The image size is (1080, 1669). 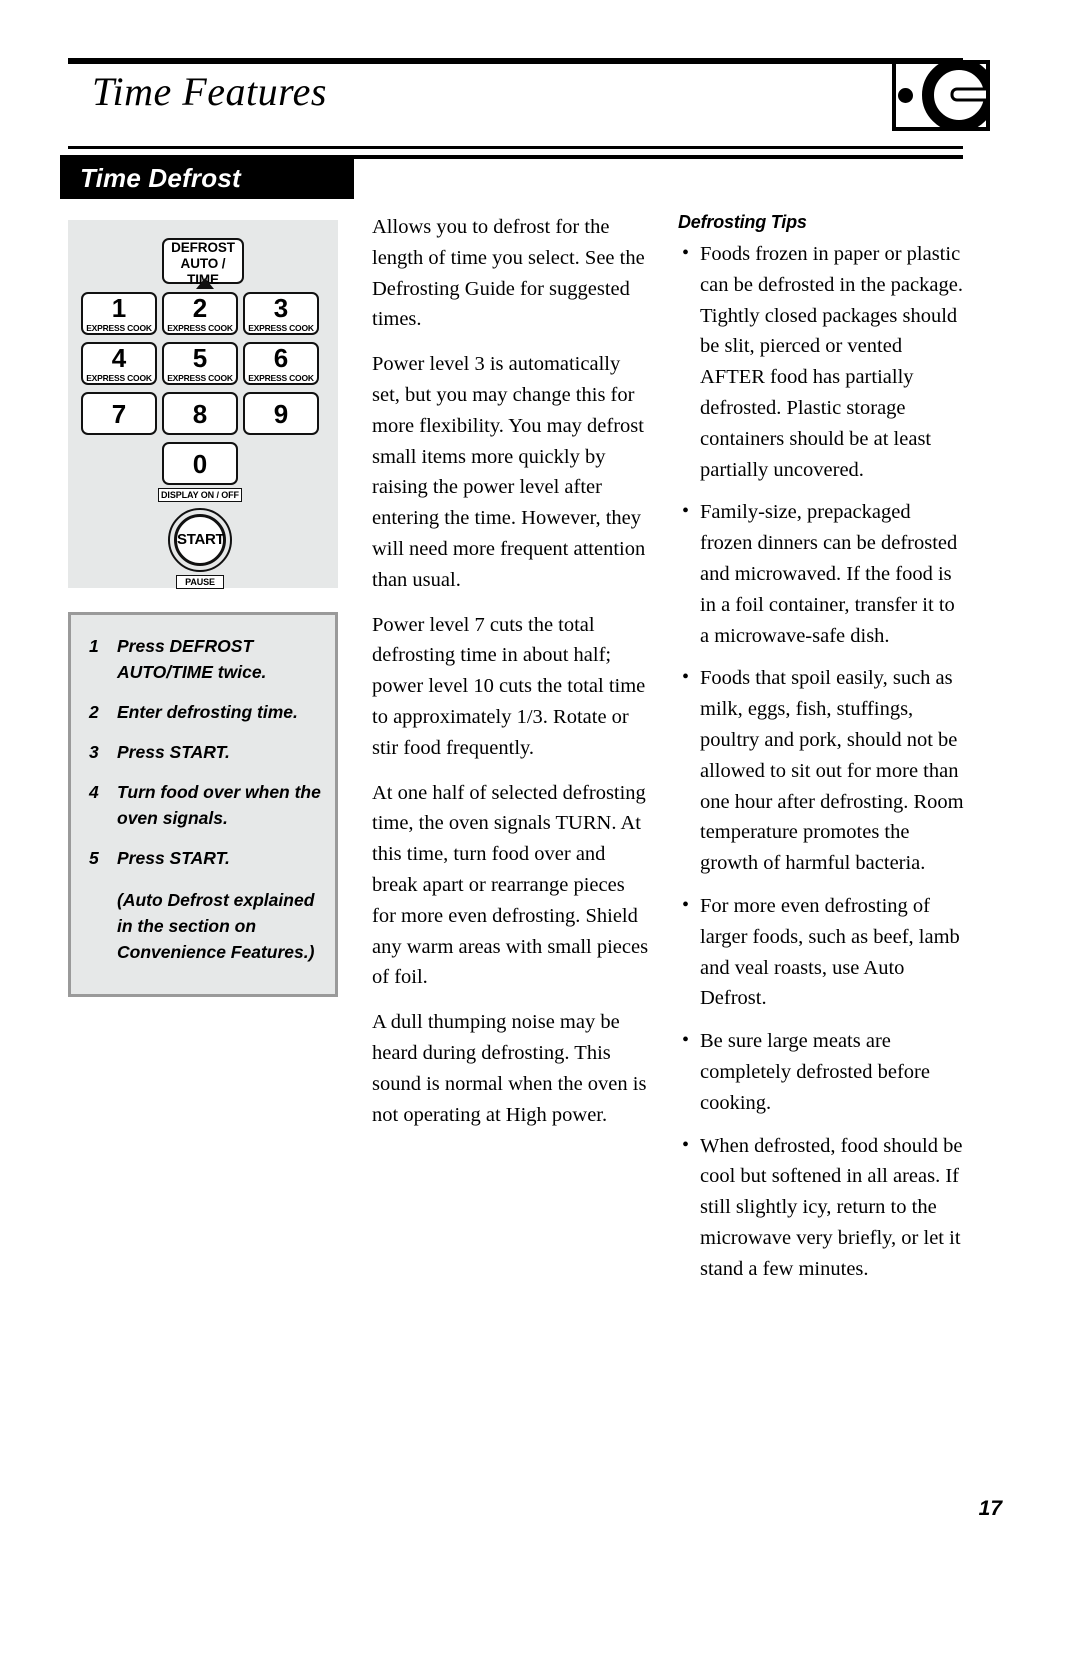 What do you see at coordinates (94, 712) in the screenshot?
I see `step-number: 2` at bounding box center [94, 712].